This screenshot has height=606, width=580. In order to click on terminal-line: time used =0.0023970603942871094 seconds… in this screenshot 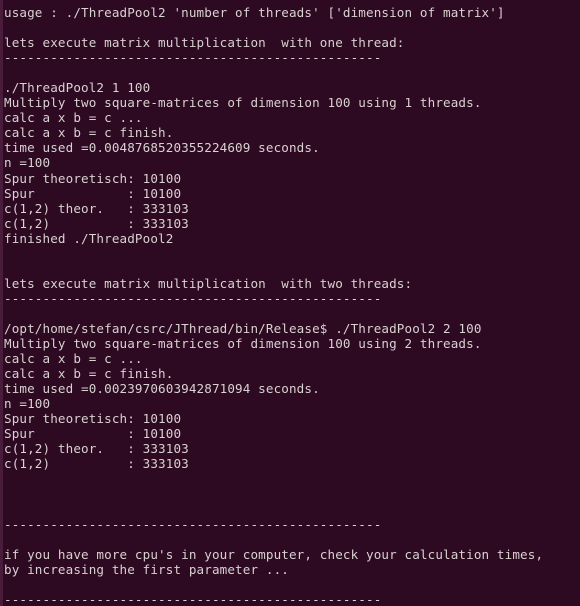, I will do `click(162, 389)`.